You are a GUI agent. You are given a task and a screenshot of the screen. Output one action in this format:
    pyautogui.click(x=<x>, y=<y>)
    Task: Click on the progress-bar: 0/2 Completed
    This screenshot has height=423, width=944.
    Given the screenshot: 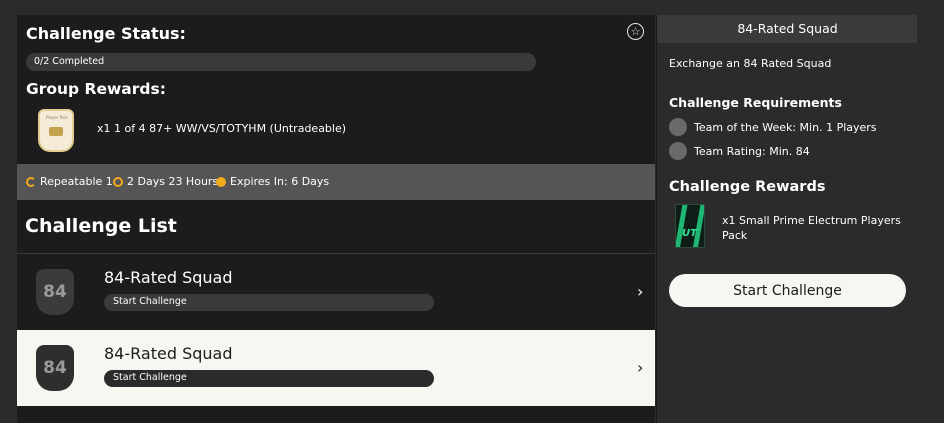 What is the action you would take?
    pyautogui.click(x=281, y=62)
    